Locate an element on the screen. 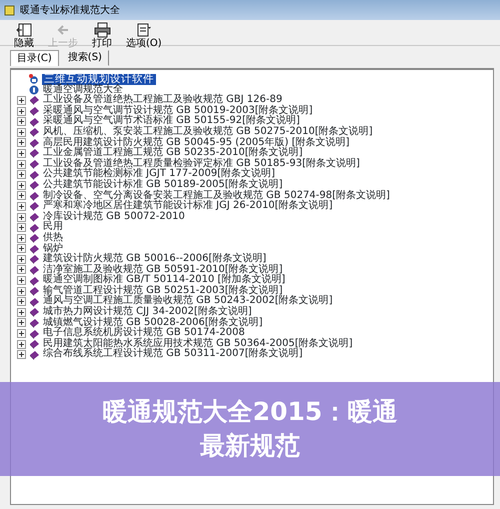 The height and width of the screenshot is (509, 500). tree-item: 电子信息系统机房设计规范 GB 50174-2008 is located at coordinates (144, 333).